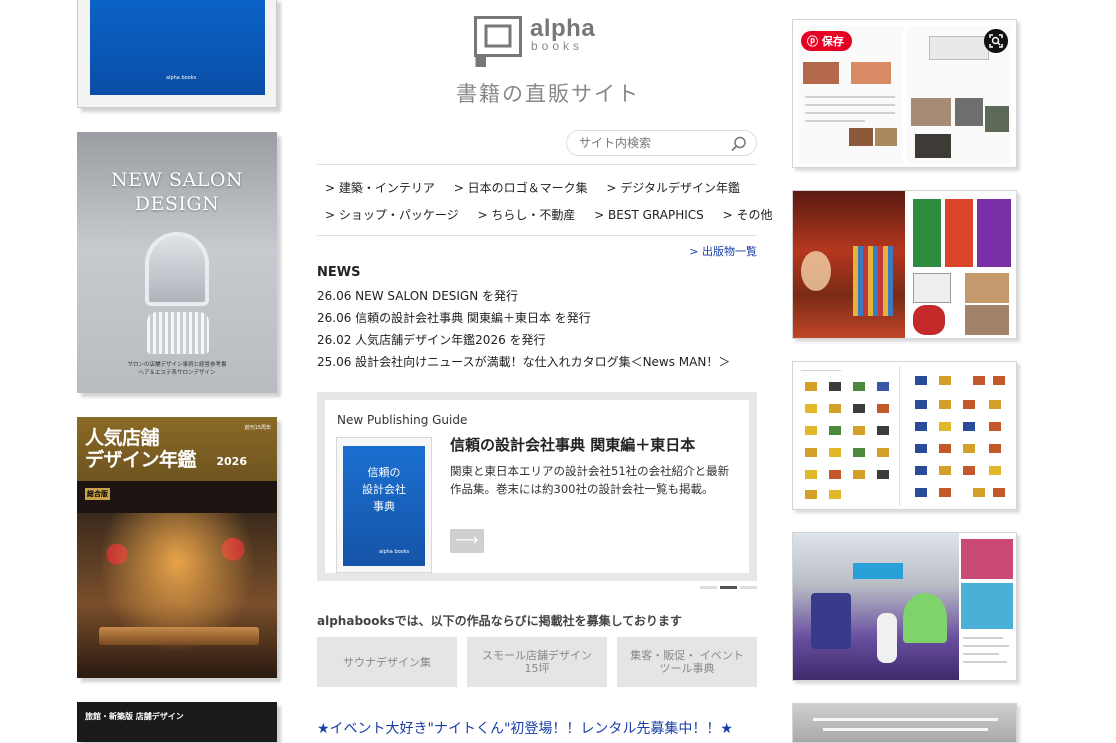 This screenshot has width=1116, height=743. What do you see at coordinates (177, 369) in the screenshot?
I see `cover-subtitle: サロンの店舗デザイン事例と経営参考書 ヘア＆エステ系サロンデザイン` at bounding box center [177, 369].